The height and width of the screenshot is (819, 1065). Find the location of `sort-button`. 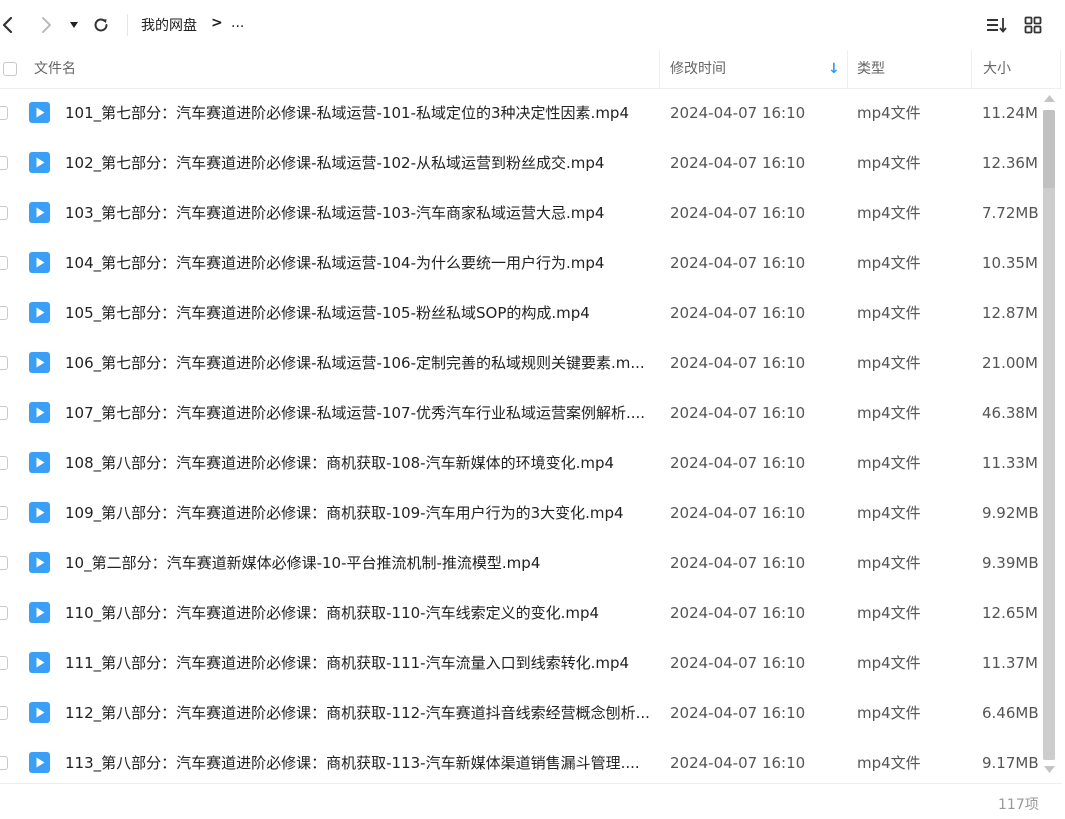

sort-button is located at coordinates (997, 25).